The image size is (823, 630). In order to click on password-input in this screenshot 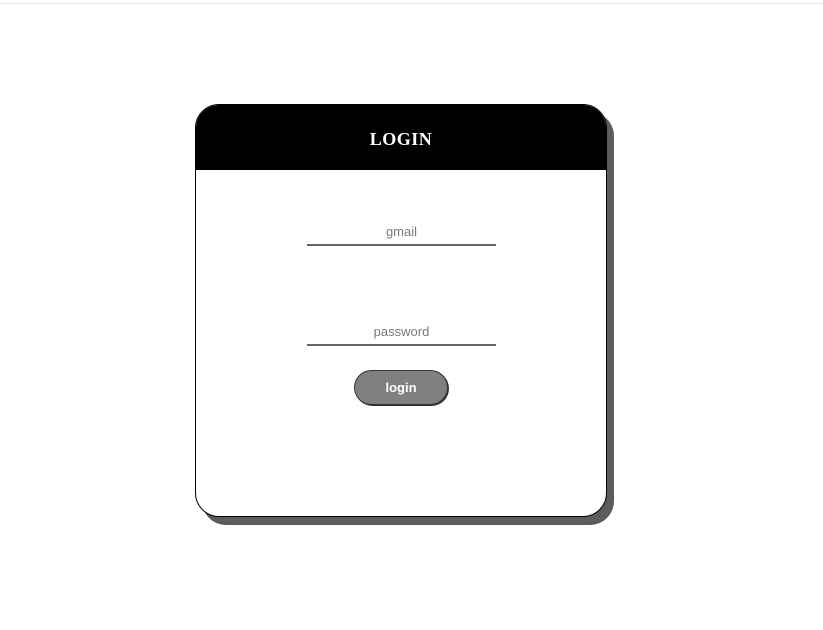, I will do `click(401, 332)`.